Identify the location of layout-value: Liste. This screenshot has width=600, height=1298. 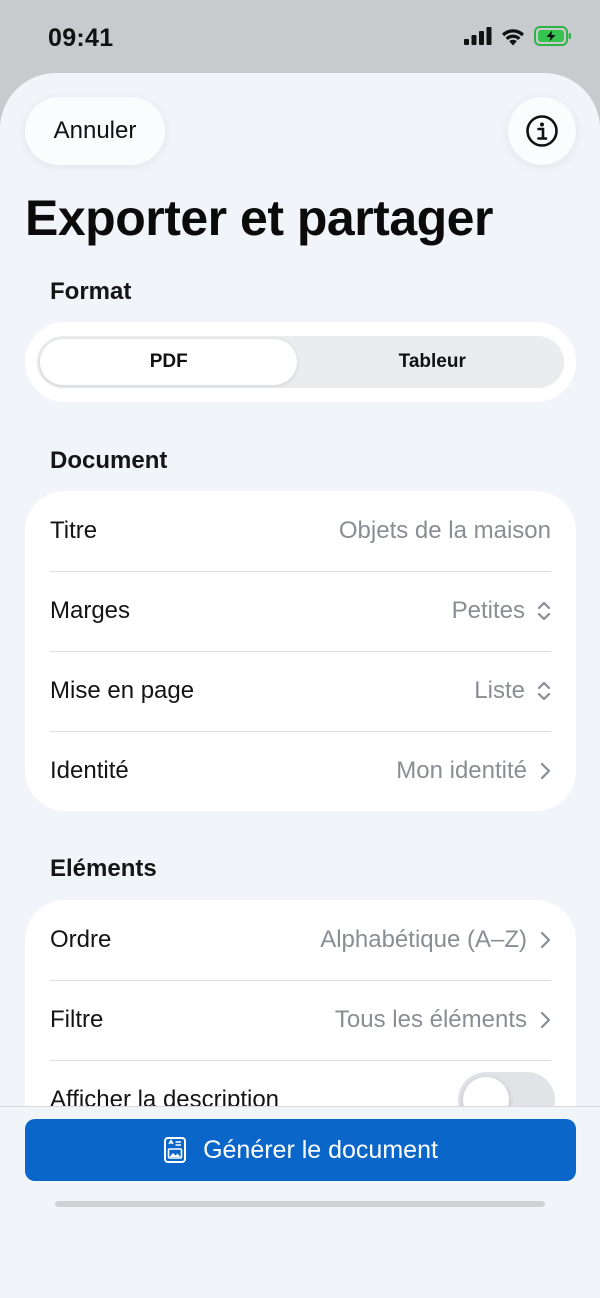
(499, 690).